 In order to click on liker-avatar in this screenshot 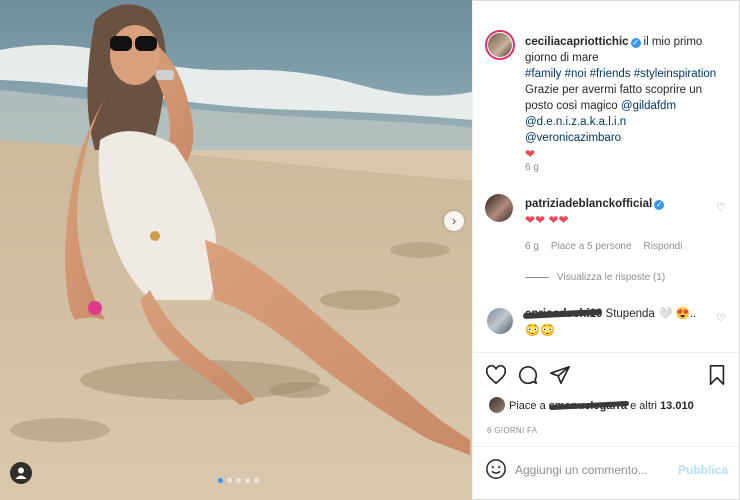, I will do `click(497, 405)`.